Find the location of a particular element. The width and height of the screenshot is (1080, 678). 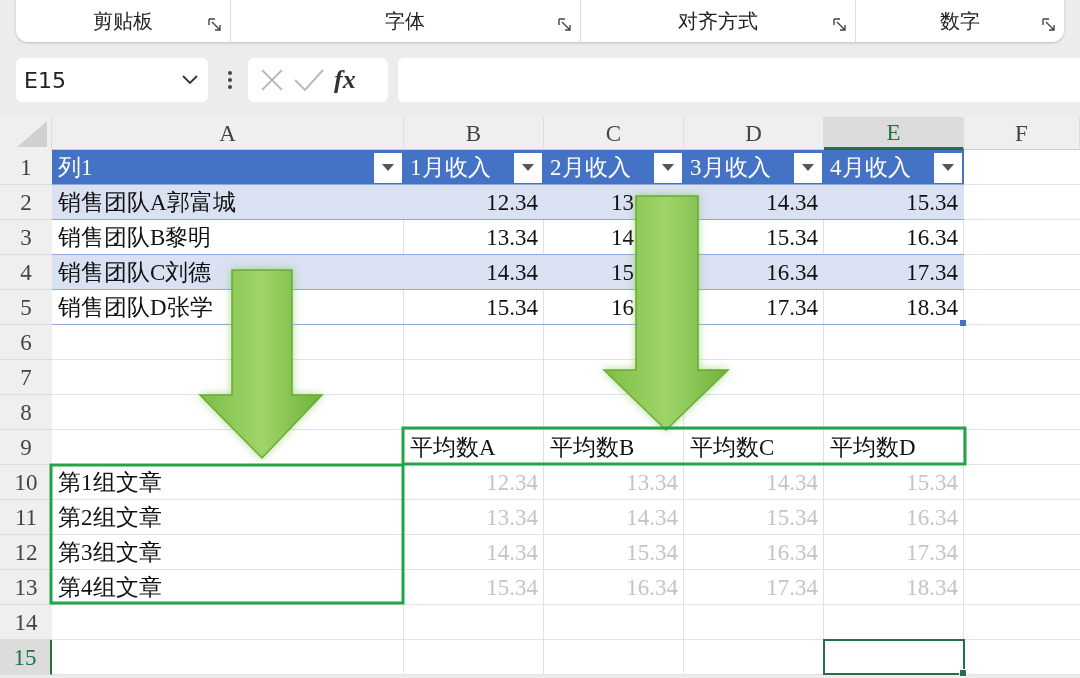

table-cell-text: 13 is located at coordinates (622, 202).